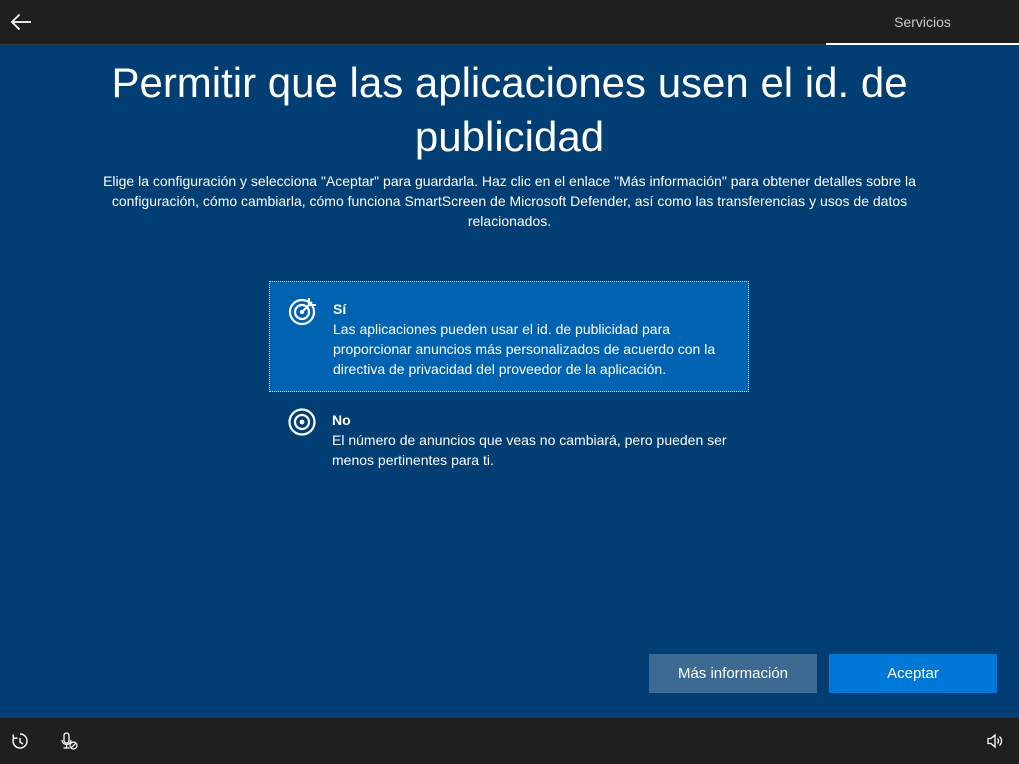  What do you see at coordinates (733, 673) in the screenshot?
I see `more-info-button: Más información` at bounding box center [733, 673].